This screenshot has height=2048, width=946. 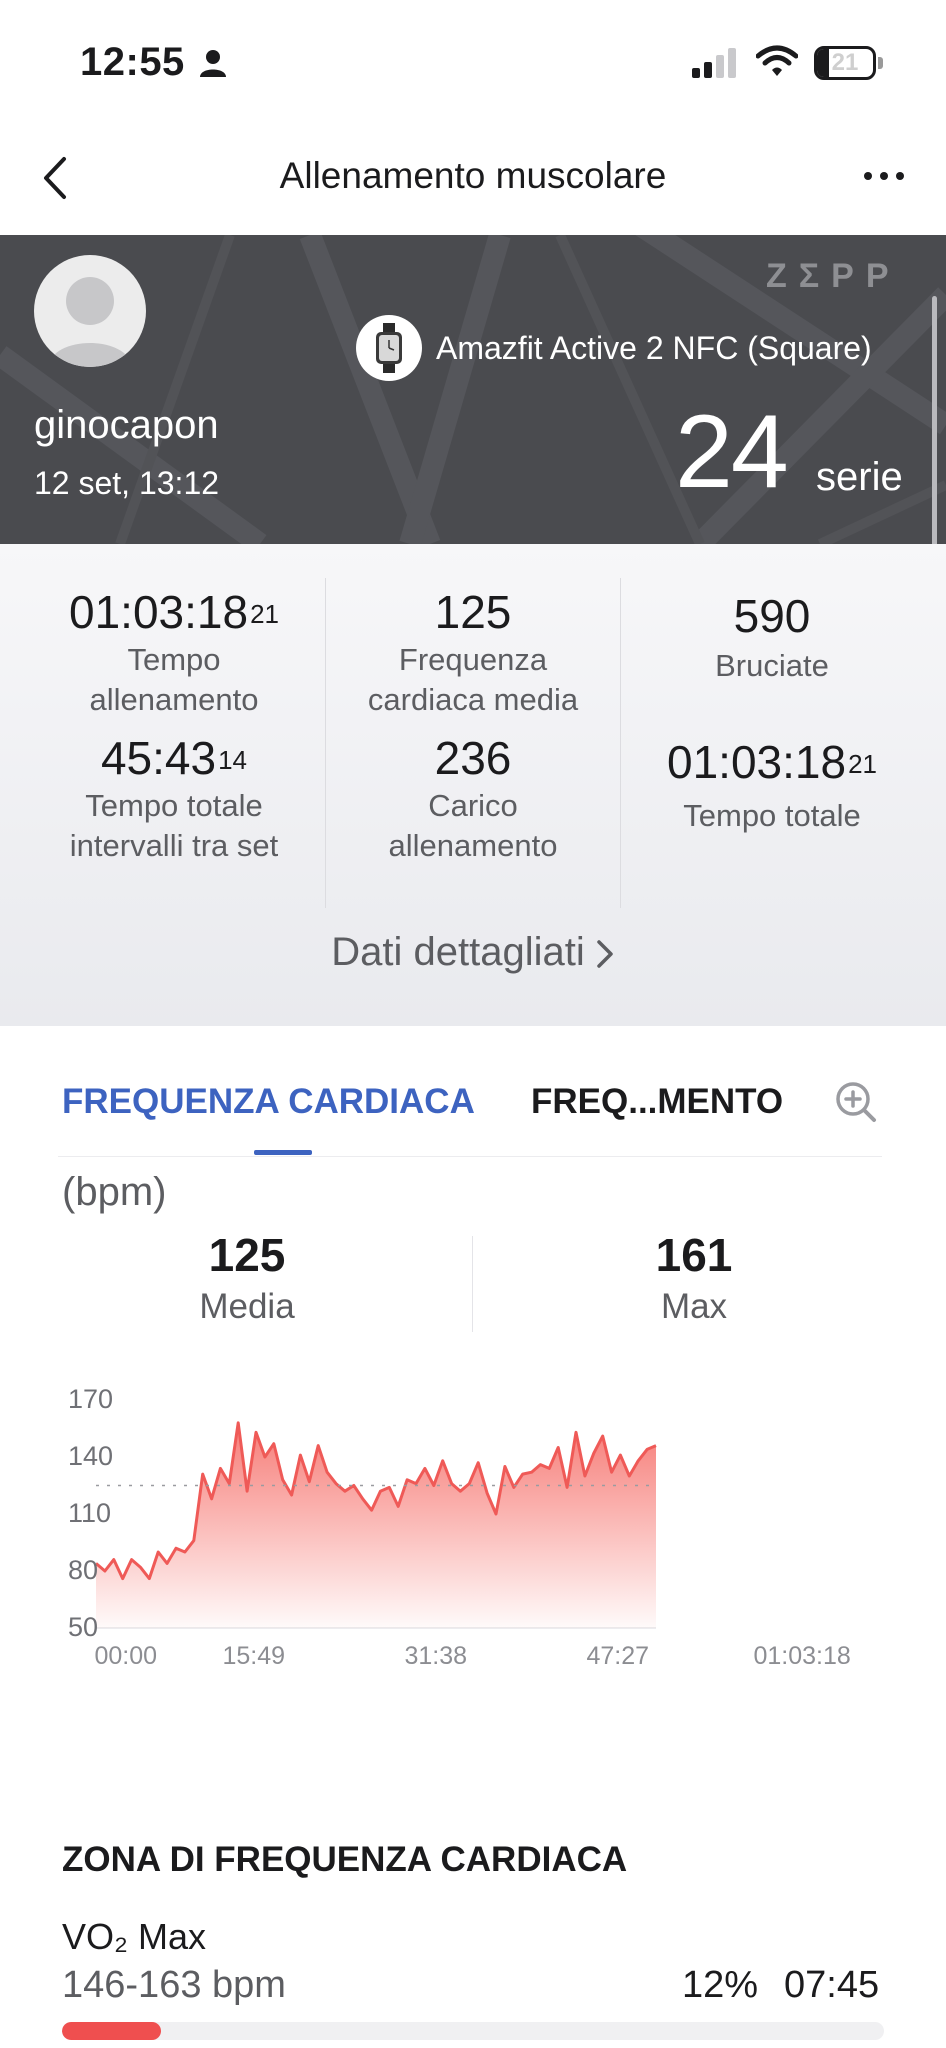 I want to click on avatar, so click(x=90, y=311).